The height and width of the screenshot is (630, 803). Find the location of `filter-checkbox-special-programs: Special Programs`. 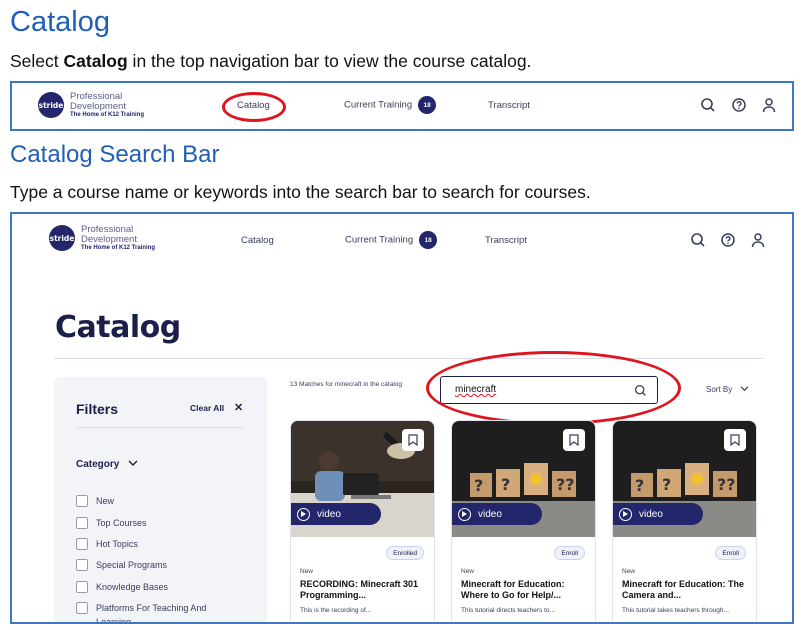

filter-checkbox-special-programs: Special Programs is located at coordinates (121, 565).